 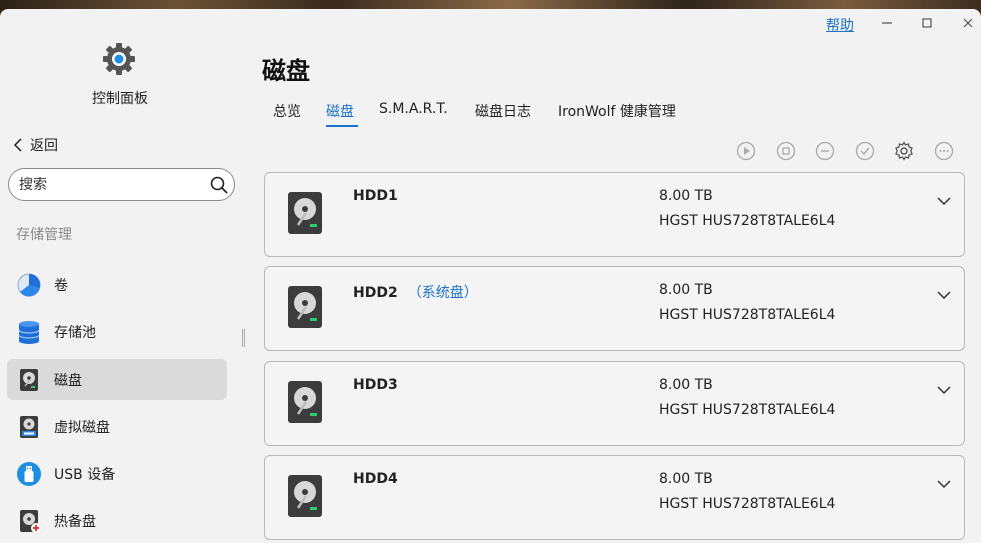 I want to click on section-label-storage: 存储管理, so click(x=44, y=235).